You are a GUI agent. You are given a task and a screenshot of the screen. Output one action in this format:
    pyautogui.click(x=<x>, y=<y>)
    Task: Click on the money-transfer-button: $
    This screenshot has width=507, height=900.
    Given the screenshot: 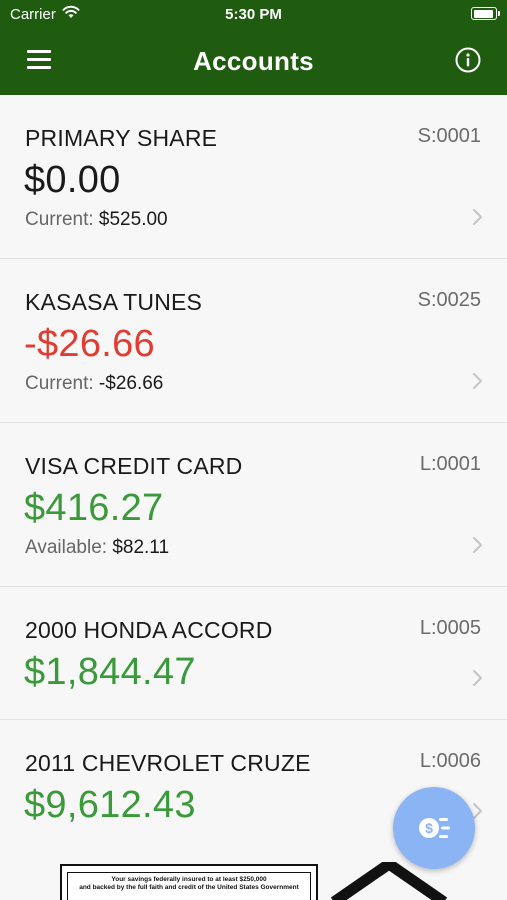 What is the action you would take?
    pyautogui.click(x=434, y=828)
    